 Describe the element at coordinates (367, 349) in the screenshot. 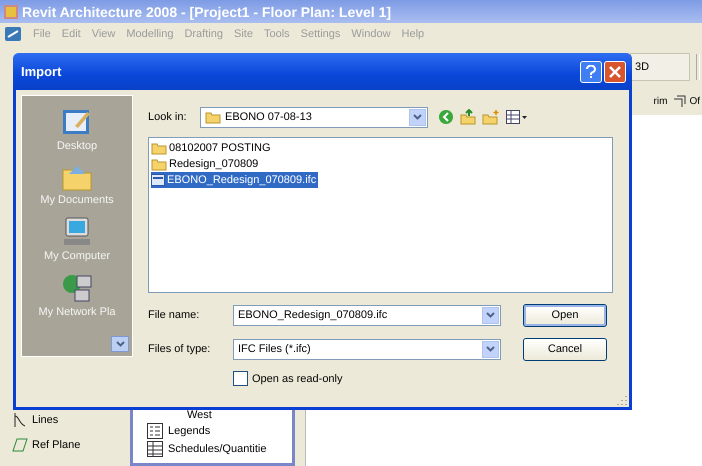

I see `file-type-dropdown: IFC Files (*.ifc)` at that location.